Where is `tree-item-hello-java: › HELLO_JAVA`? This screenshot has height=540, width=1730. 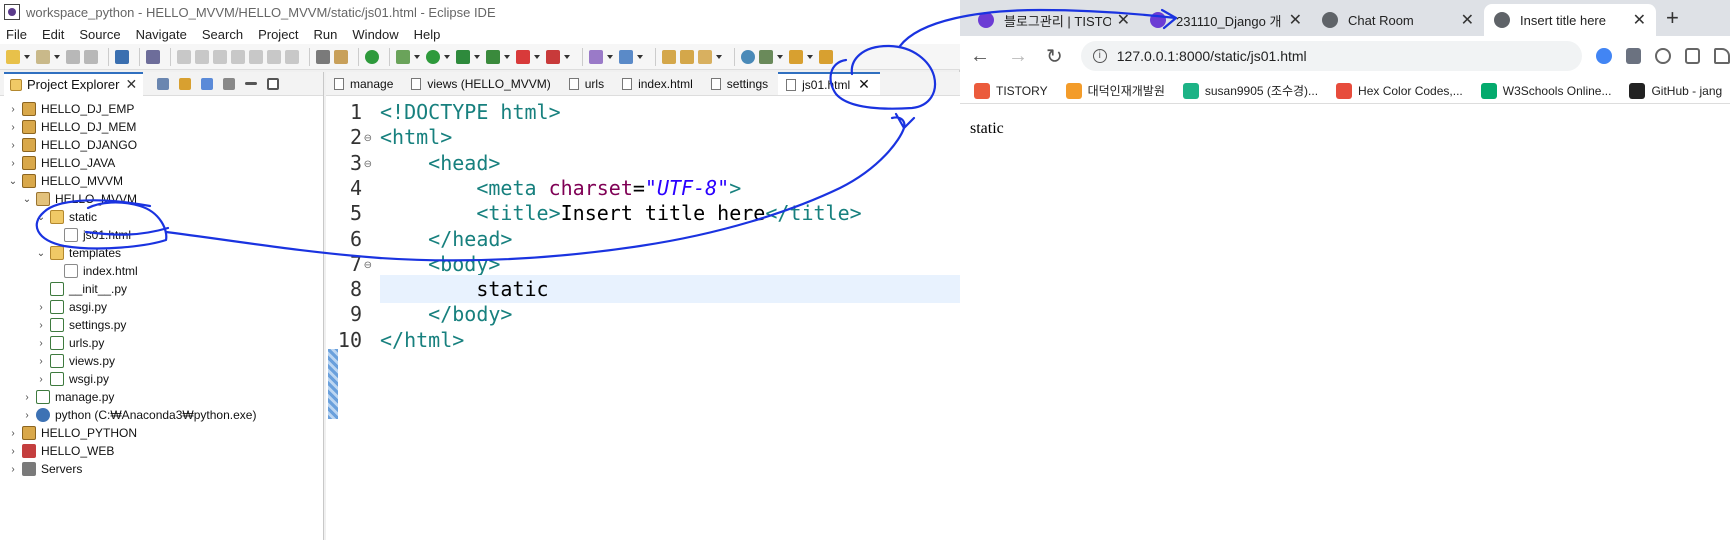 tree-item-hello-java: › HELLO_JAVA is located at coordinates (61, 163).